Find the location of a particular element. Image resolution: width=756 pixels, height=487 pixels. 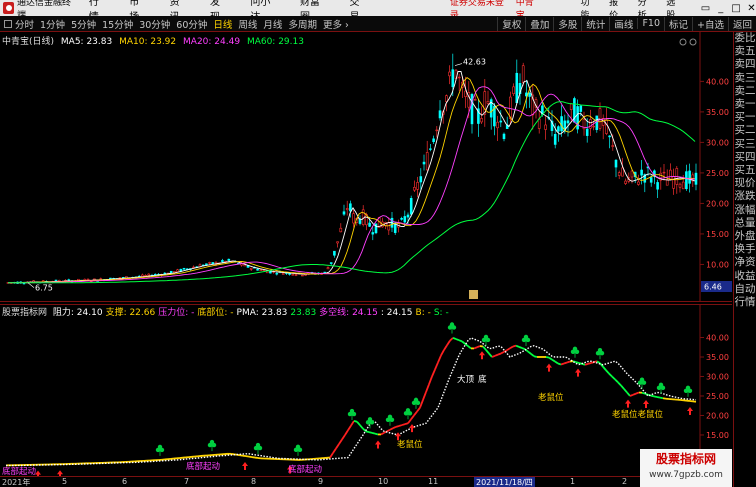

back-button: 返回 is located at coordinates (741, 23).